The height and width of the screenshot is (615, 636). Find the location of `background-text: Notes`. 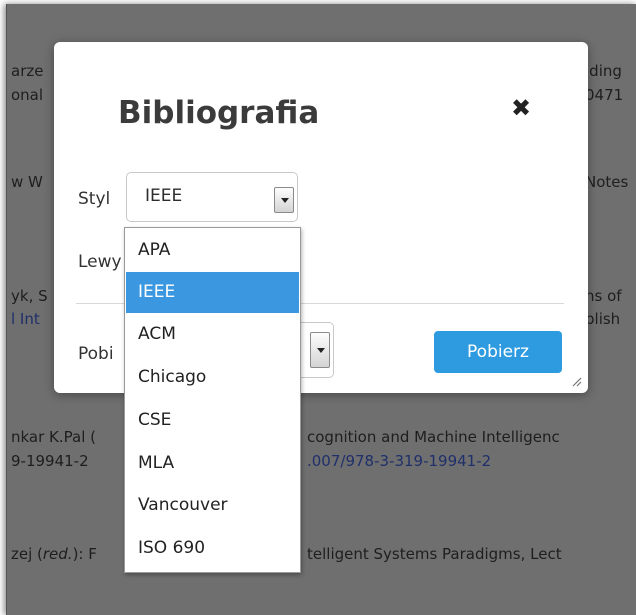

background-text: Notes is located at coordinates (607, 182).